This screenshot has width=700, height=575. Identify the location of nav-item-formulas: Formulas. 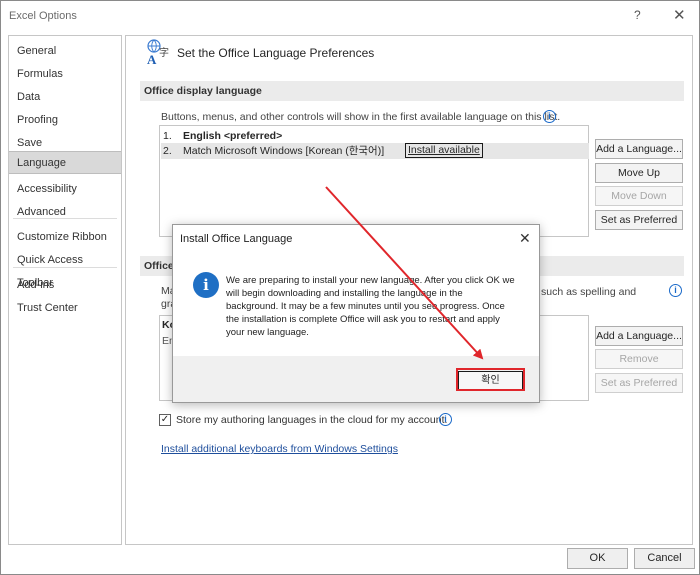
(65, 74).